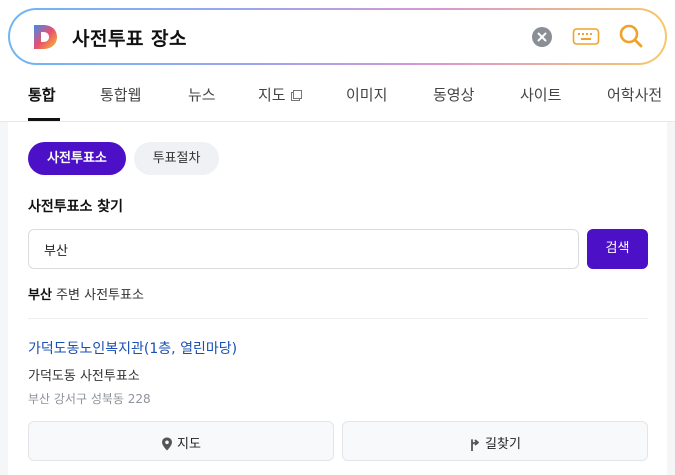 This screenshot has width=675, height=475. What do you see at coordinates (503, 444) in the screenshot?
I see `directions-button-label: 길찾기` at bounding box center [503, 444].